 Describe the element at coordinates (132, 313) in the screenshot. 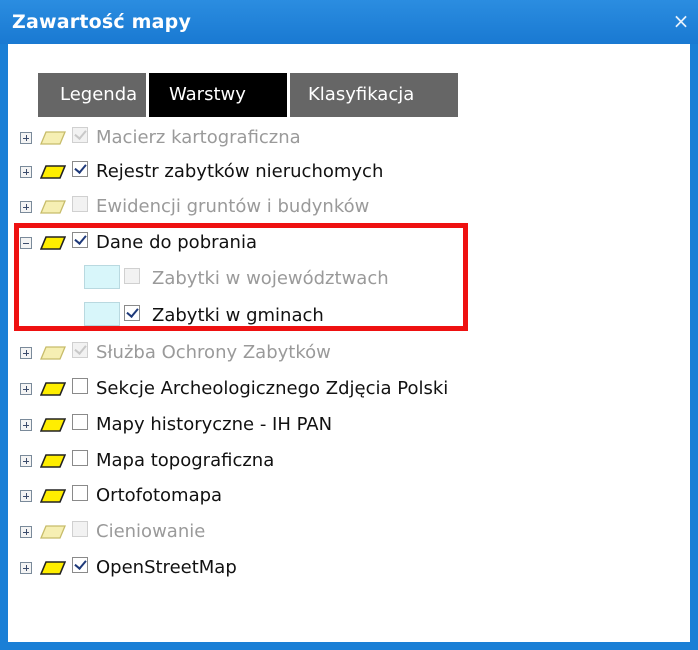

I see `layer-checkbox-gminy` at that location.